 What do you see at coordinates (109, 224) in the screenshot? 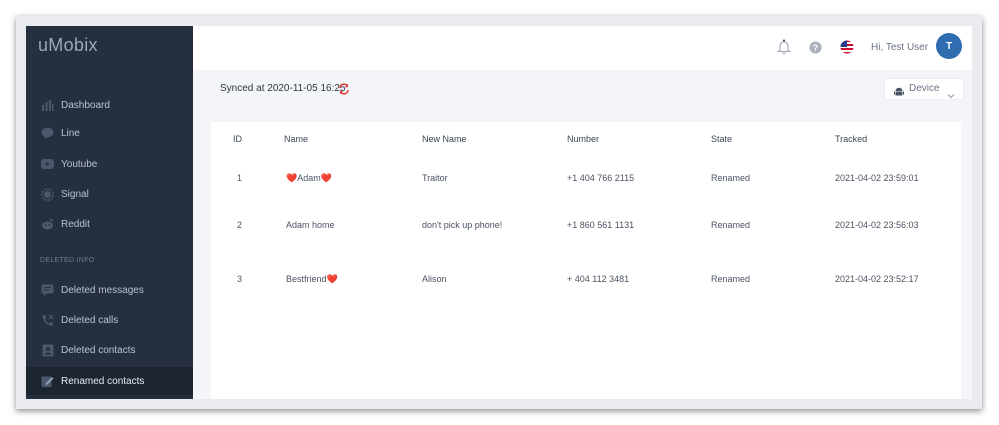
I see `sidebar-item-reddit: Reddit` at bounding box center [109, 224].